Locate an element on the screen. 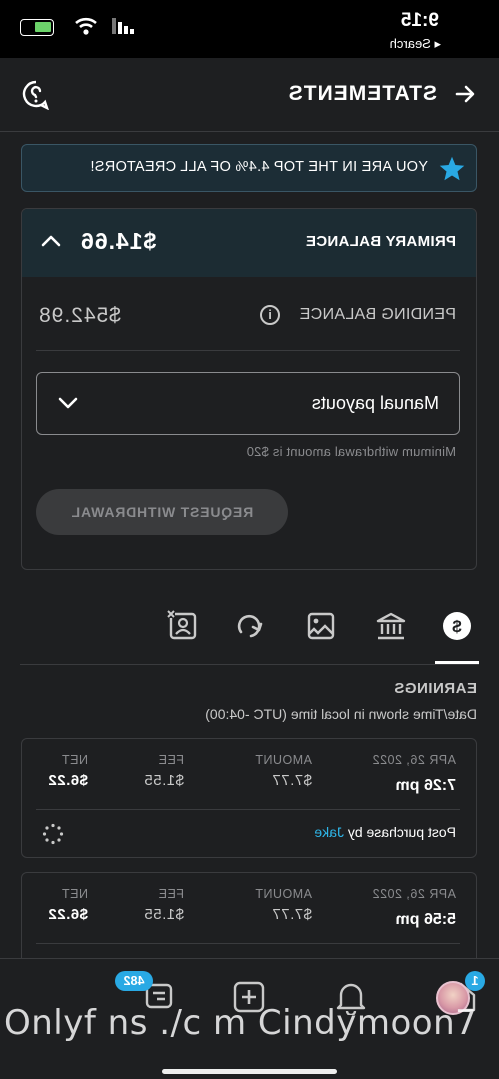 The width and height of the screenshot is (499, 1079). earnings-title: EARNINGS is located at coordinates (435, 688).